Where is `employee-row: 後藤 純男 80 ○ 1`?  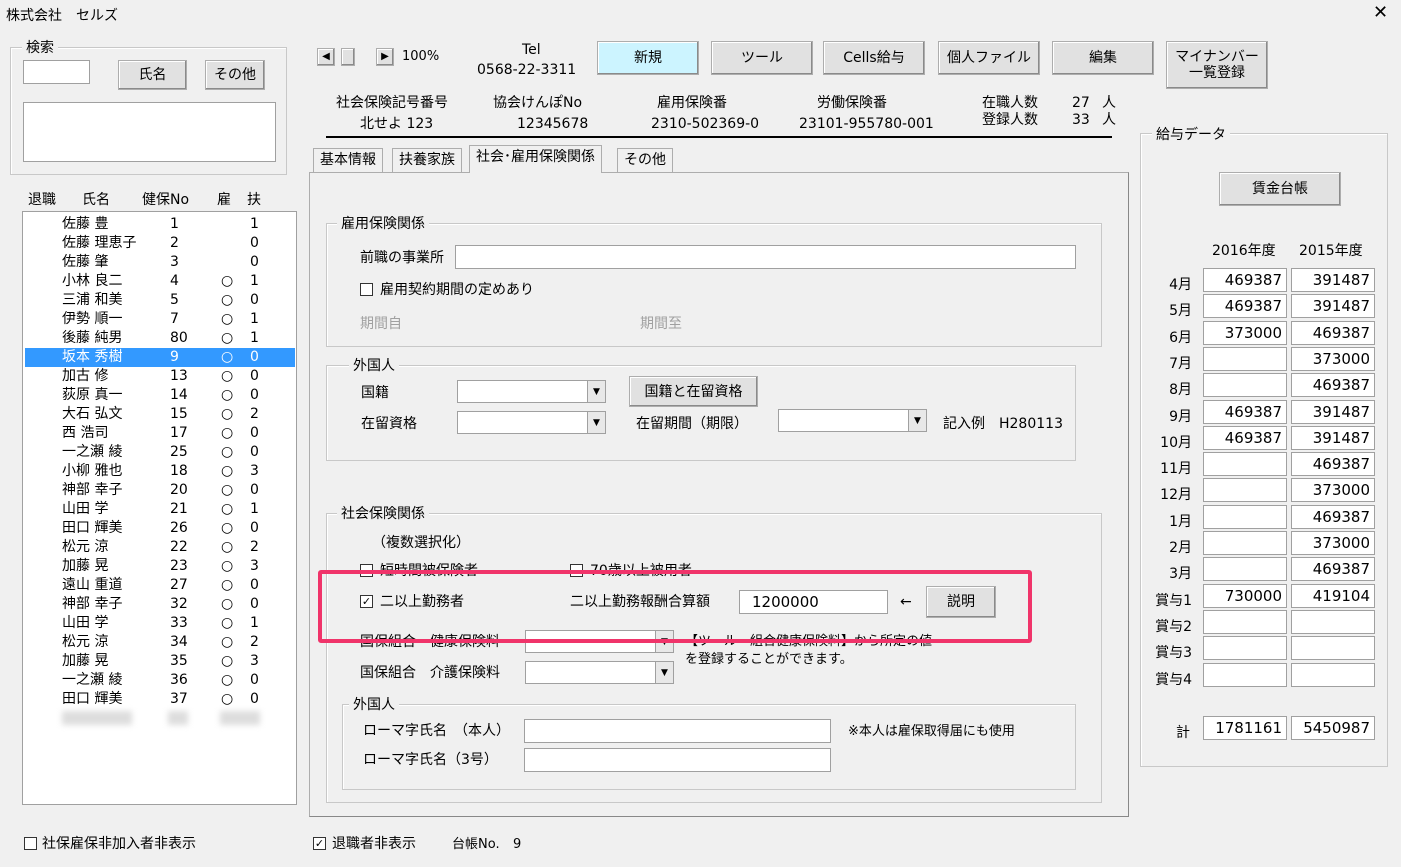
employee-row: 後藤 純男 80 ○ 1 is located at coordinates (160, 338).